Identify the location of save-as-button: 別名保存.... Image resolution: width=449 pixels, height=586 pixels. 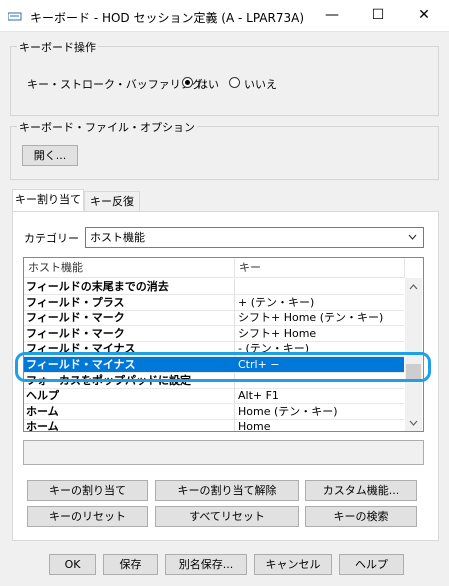
(206, 564).